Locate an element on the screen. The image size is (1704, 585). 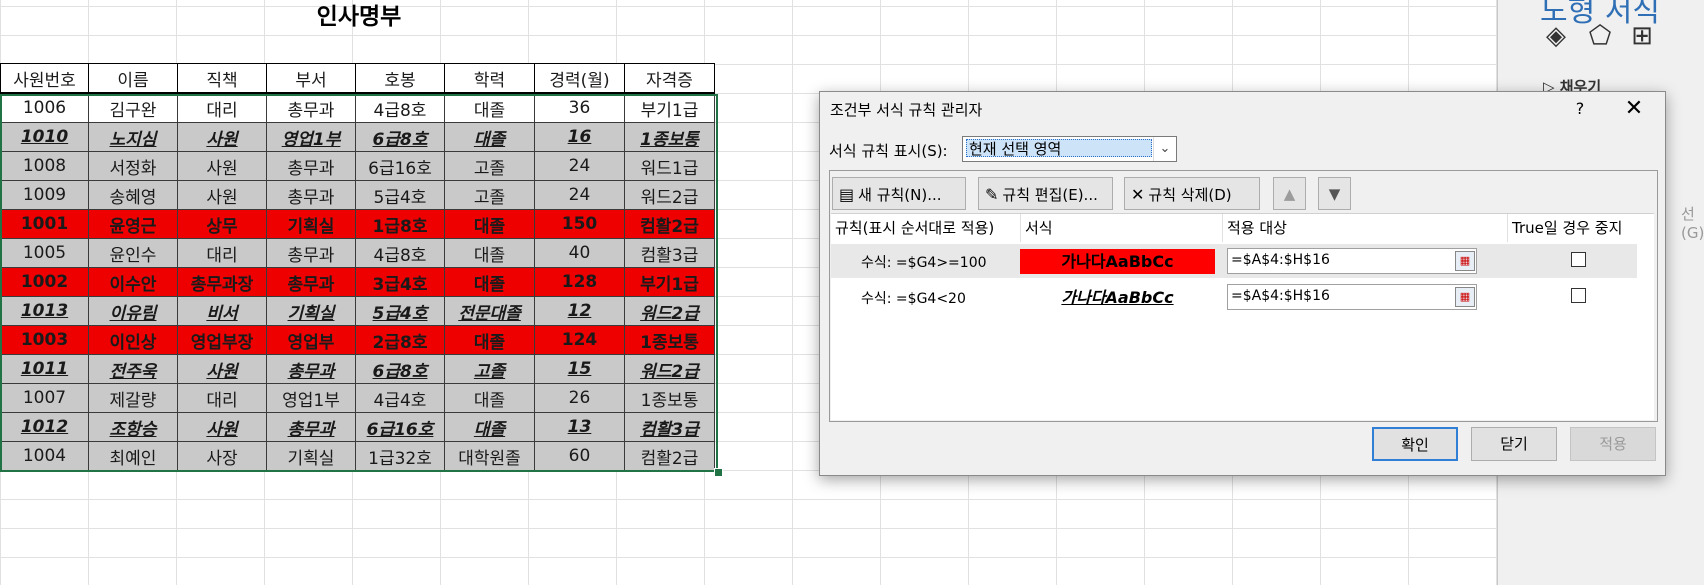
table-cell: 1009 is located at coordinates (44, 195).